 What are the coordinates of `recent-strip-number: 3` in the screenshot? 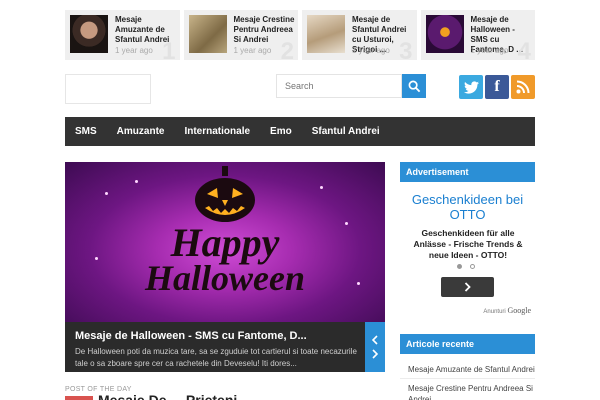 It's located at (406, 49).